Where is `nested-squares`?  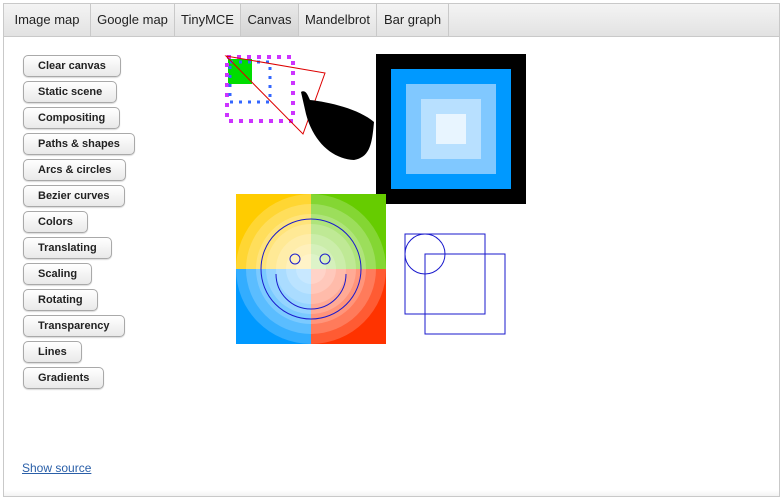
nested-squares is located at coordinates (451, 129).